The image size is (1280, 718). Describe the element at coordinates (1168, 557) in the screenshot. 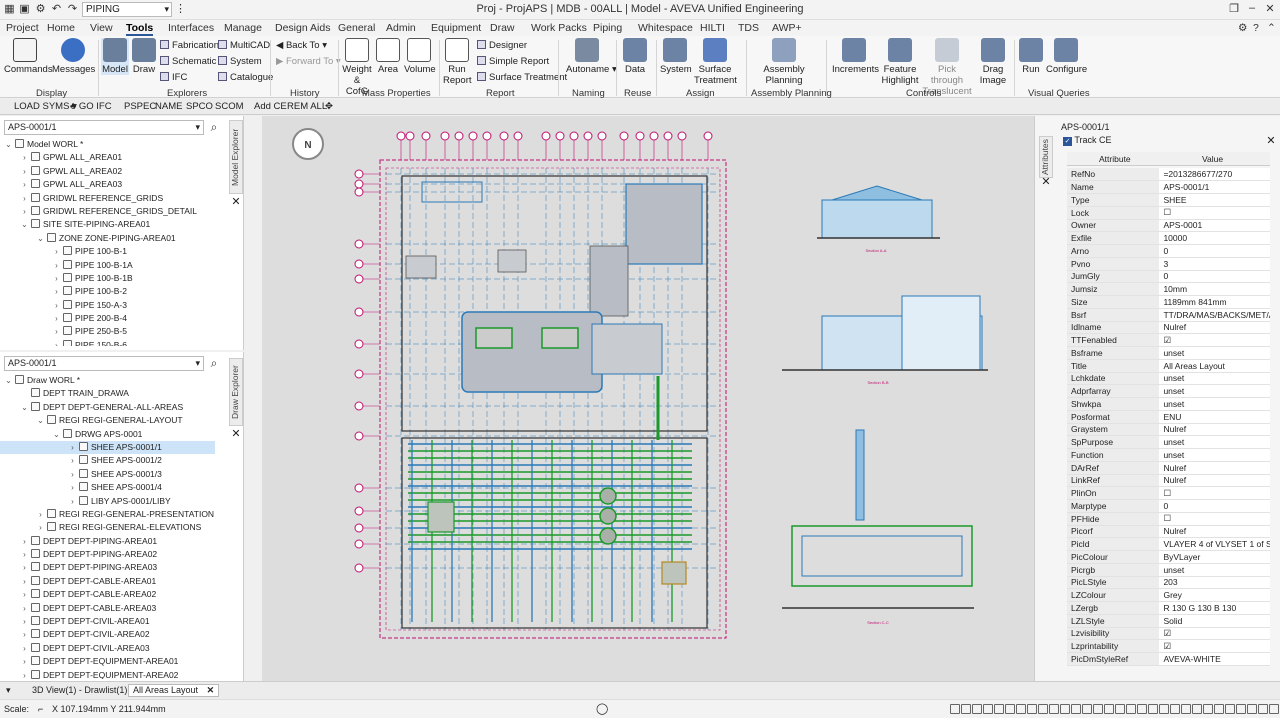

I see `attribute-row: PicColour ByVLayer` at that location.